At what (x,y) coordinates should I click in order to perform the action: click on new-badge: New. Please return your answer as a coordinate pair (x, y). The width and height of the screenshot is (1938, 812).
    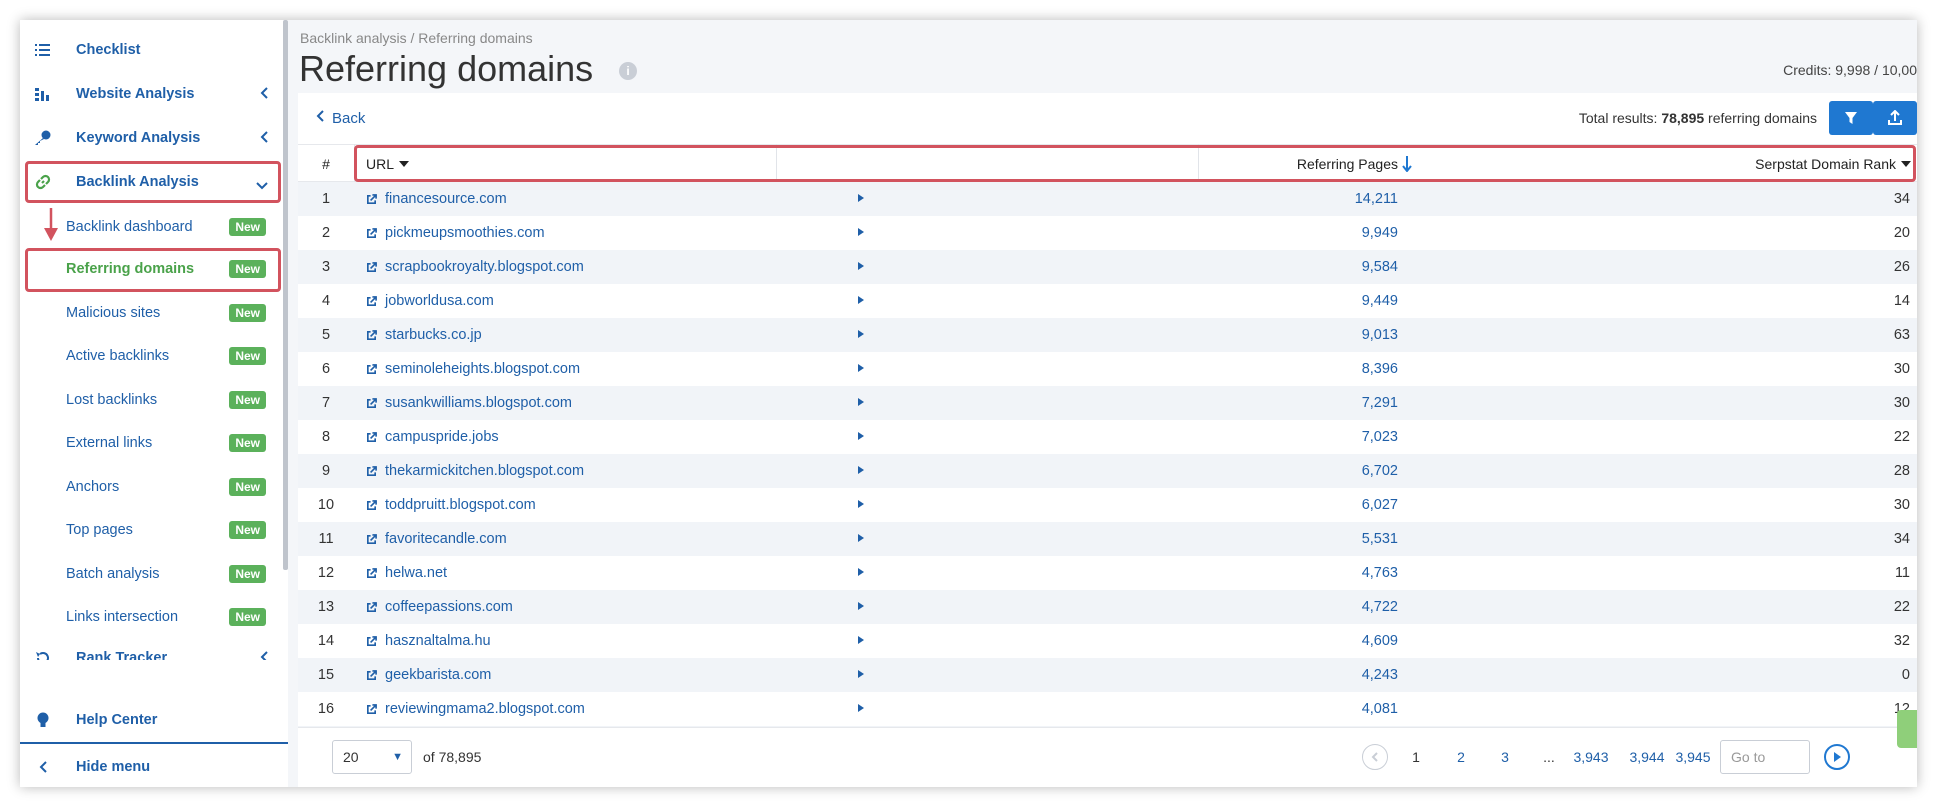
    Looking at the image, I should click on (247, 227).